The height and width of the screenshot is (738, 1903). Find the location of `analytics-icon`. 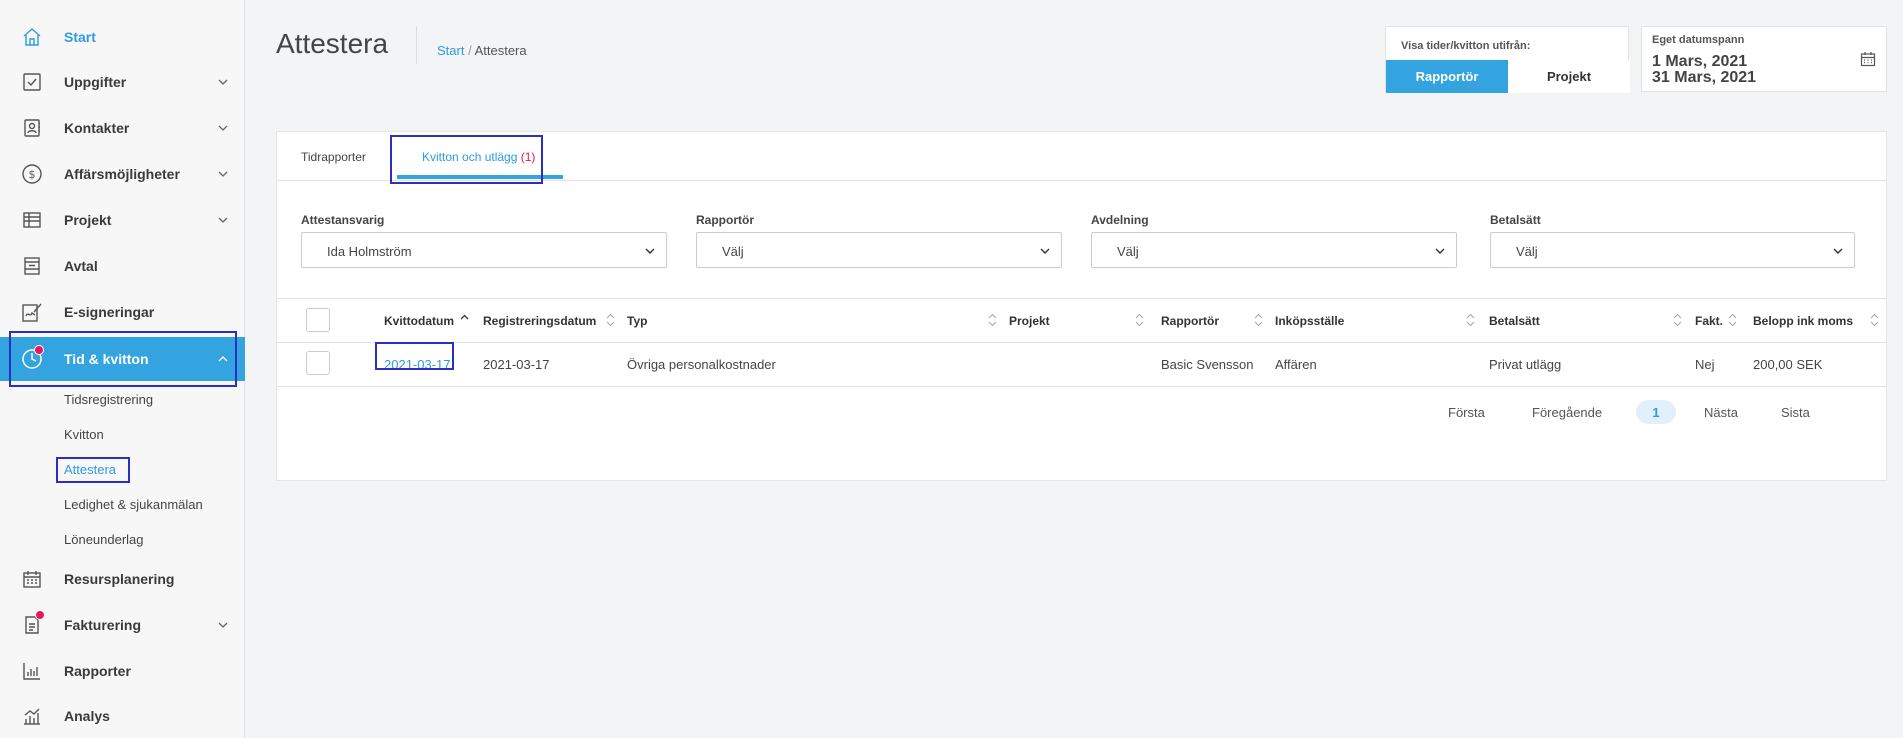

analytics-icon is located at coordinates (32, 716).